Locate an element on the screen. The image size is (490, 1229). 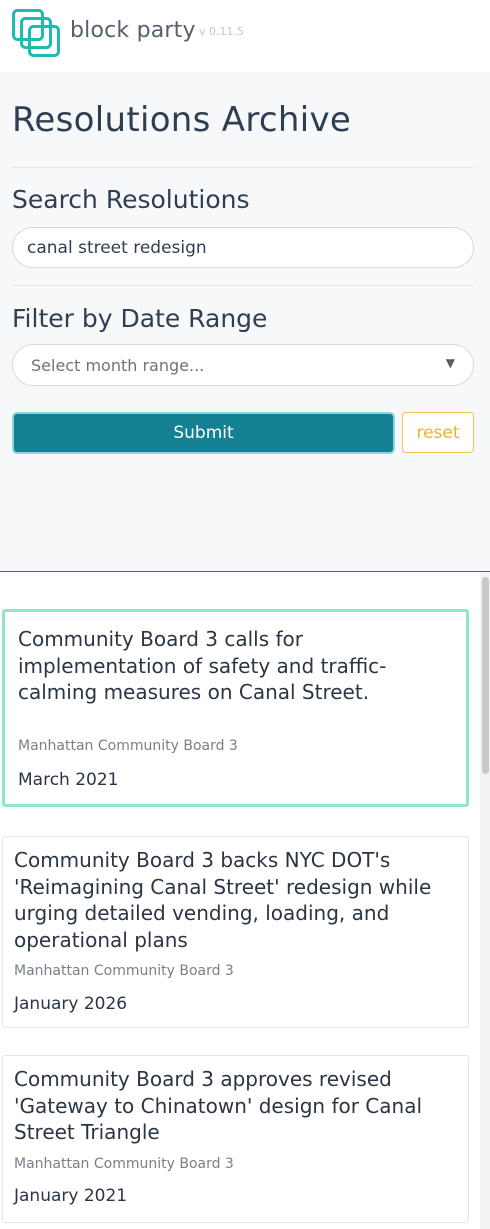
app-version: v 0.11.5 is located at coordinates (221, 31).